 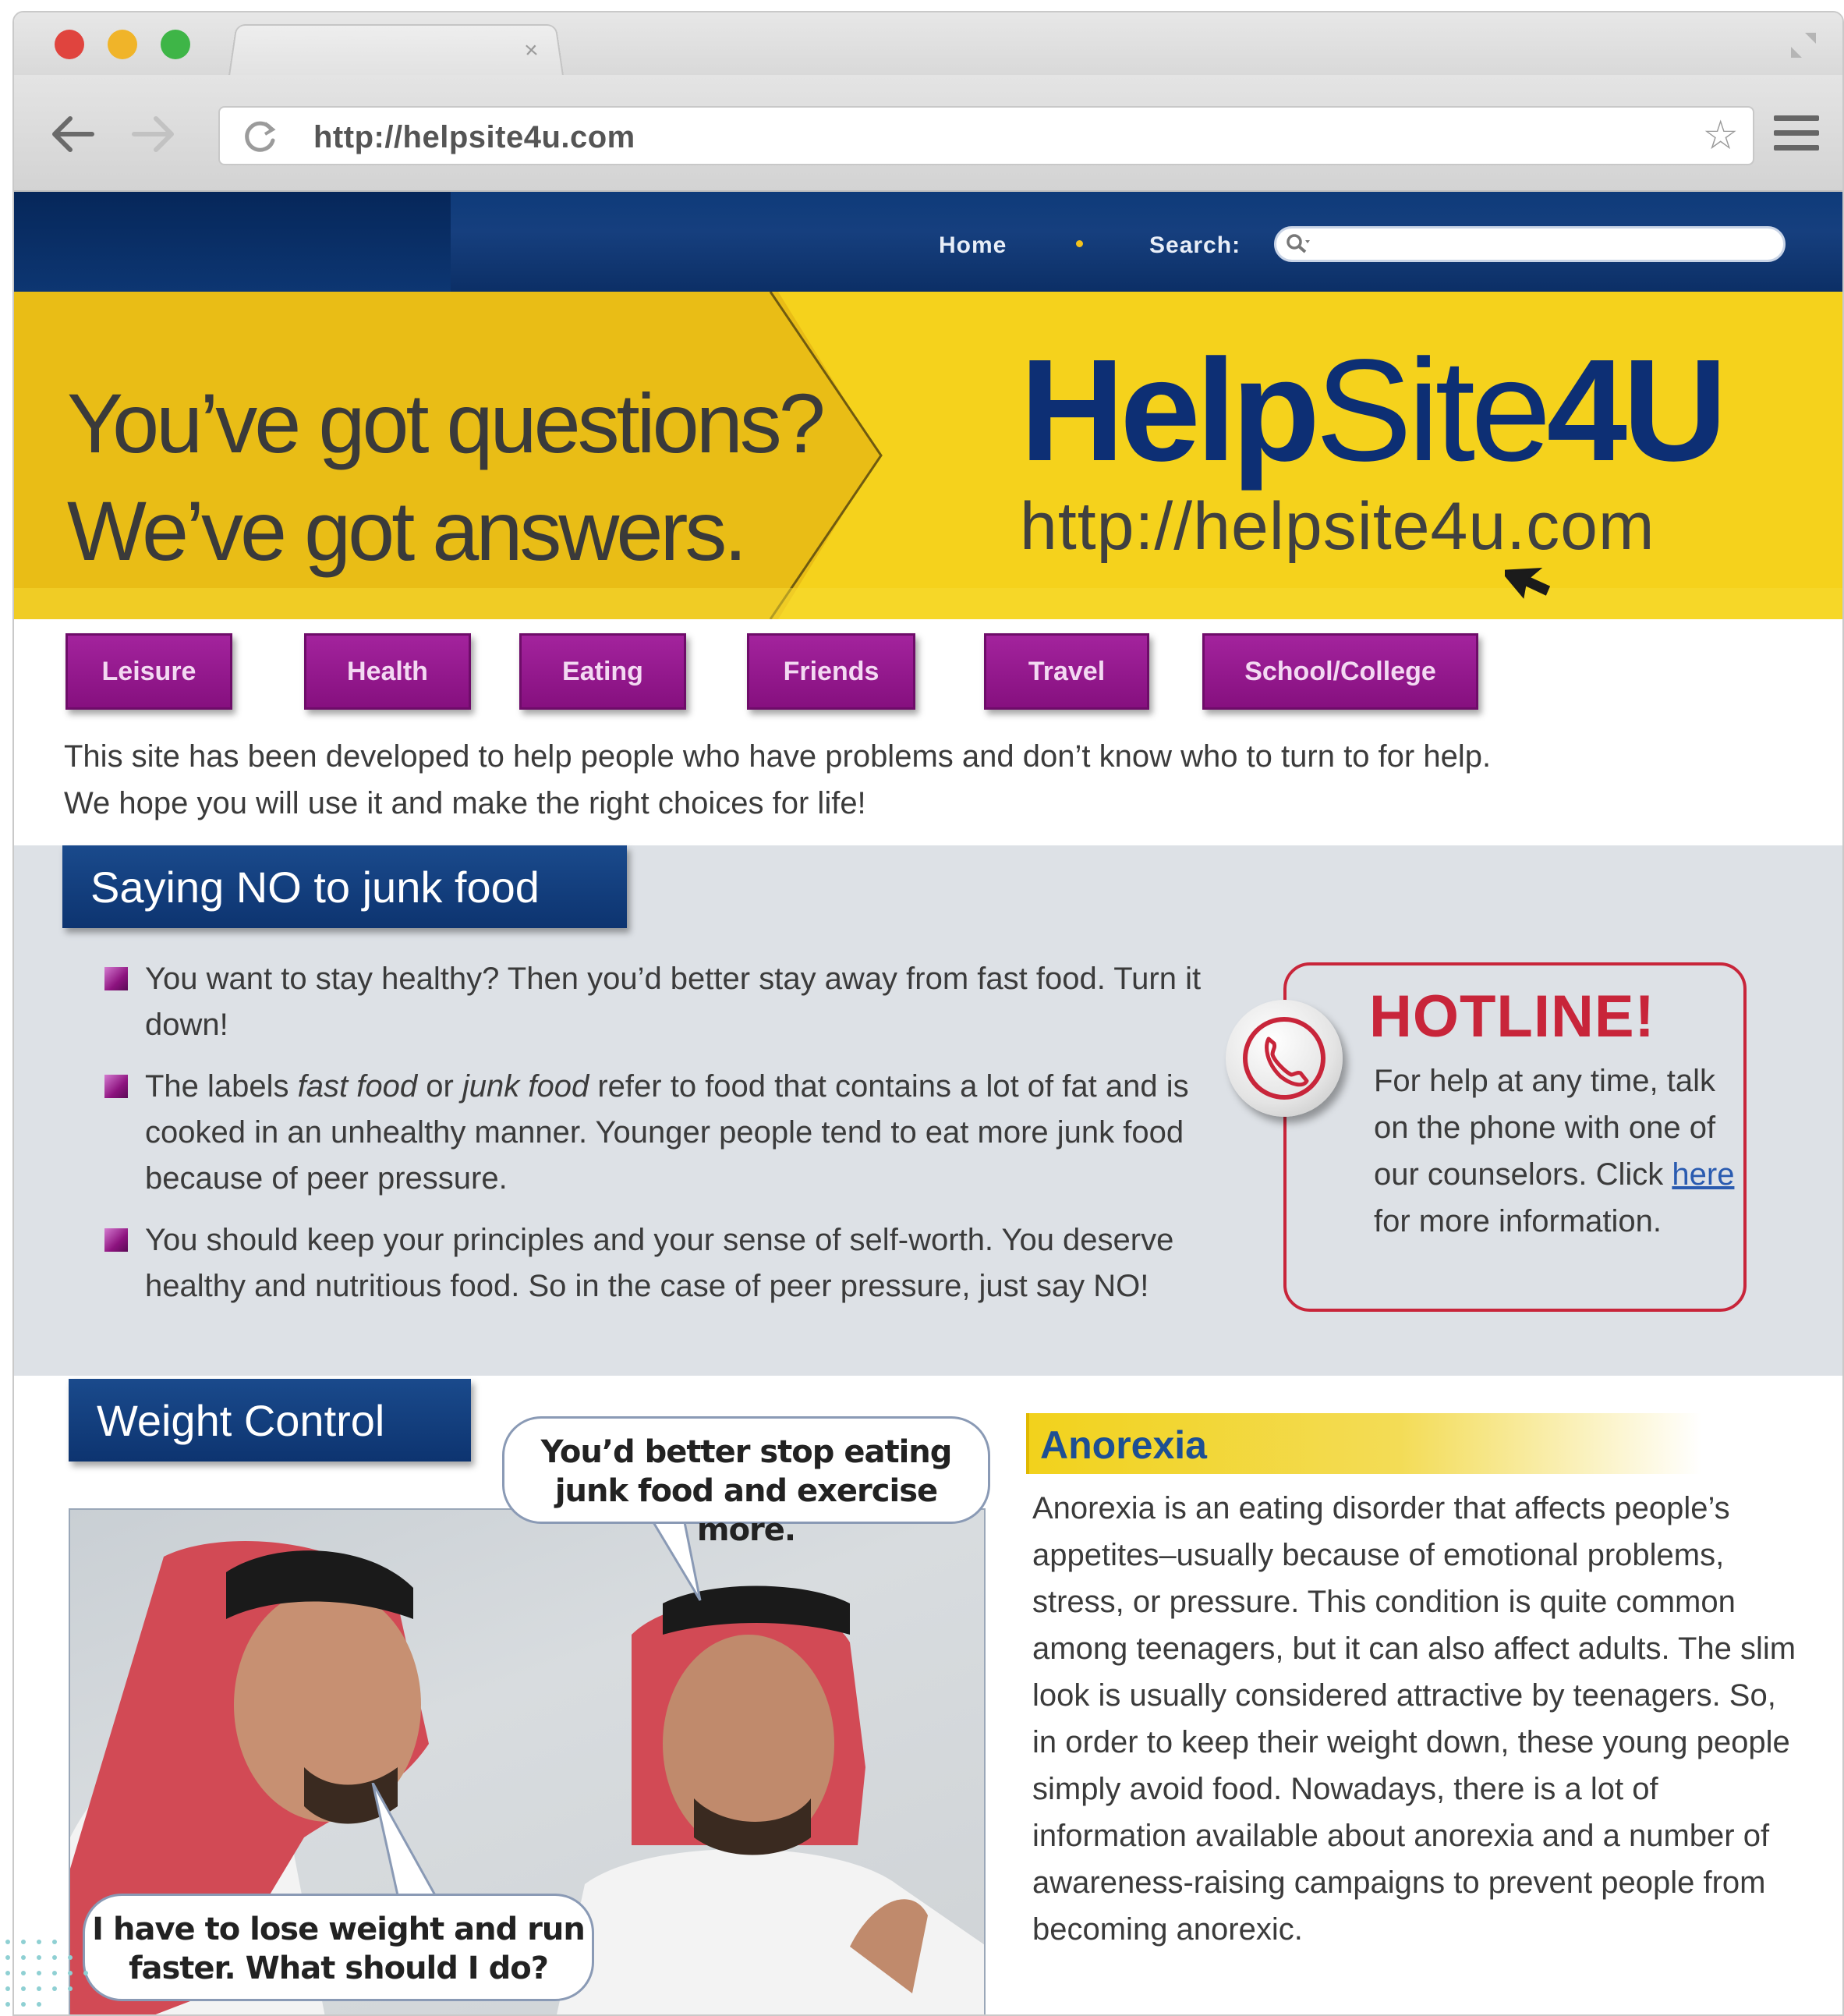 I want to click on site-nav-bar: Home Search:, so click(x=928, y=242).